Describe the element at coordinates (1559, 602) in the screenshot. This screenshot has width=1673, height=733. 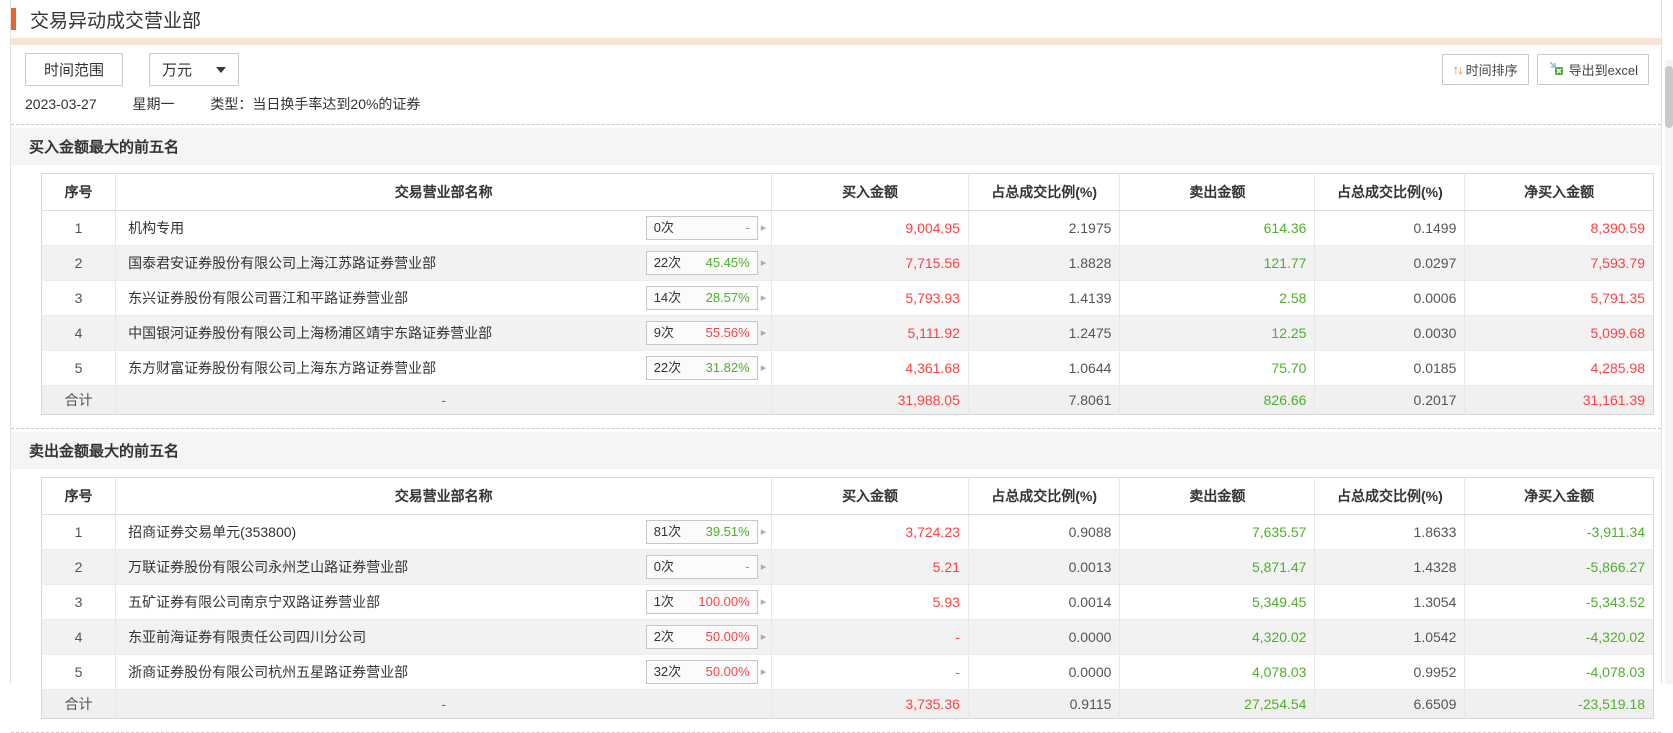
I see `net-amount-cell: -5,343.52` at that location.